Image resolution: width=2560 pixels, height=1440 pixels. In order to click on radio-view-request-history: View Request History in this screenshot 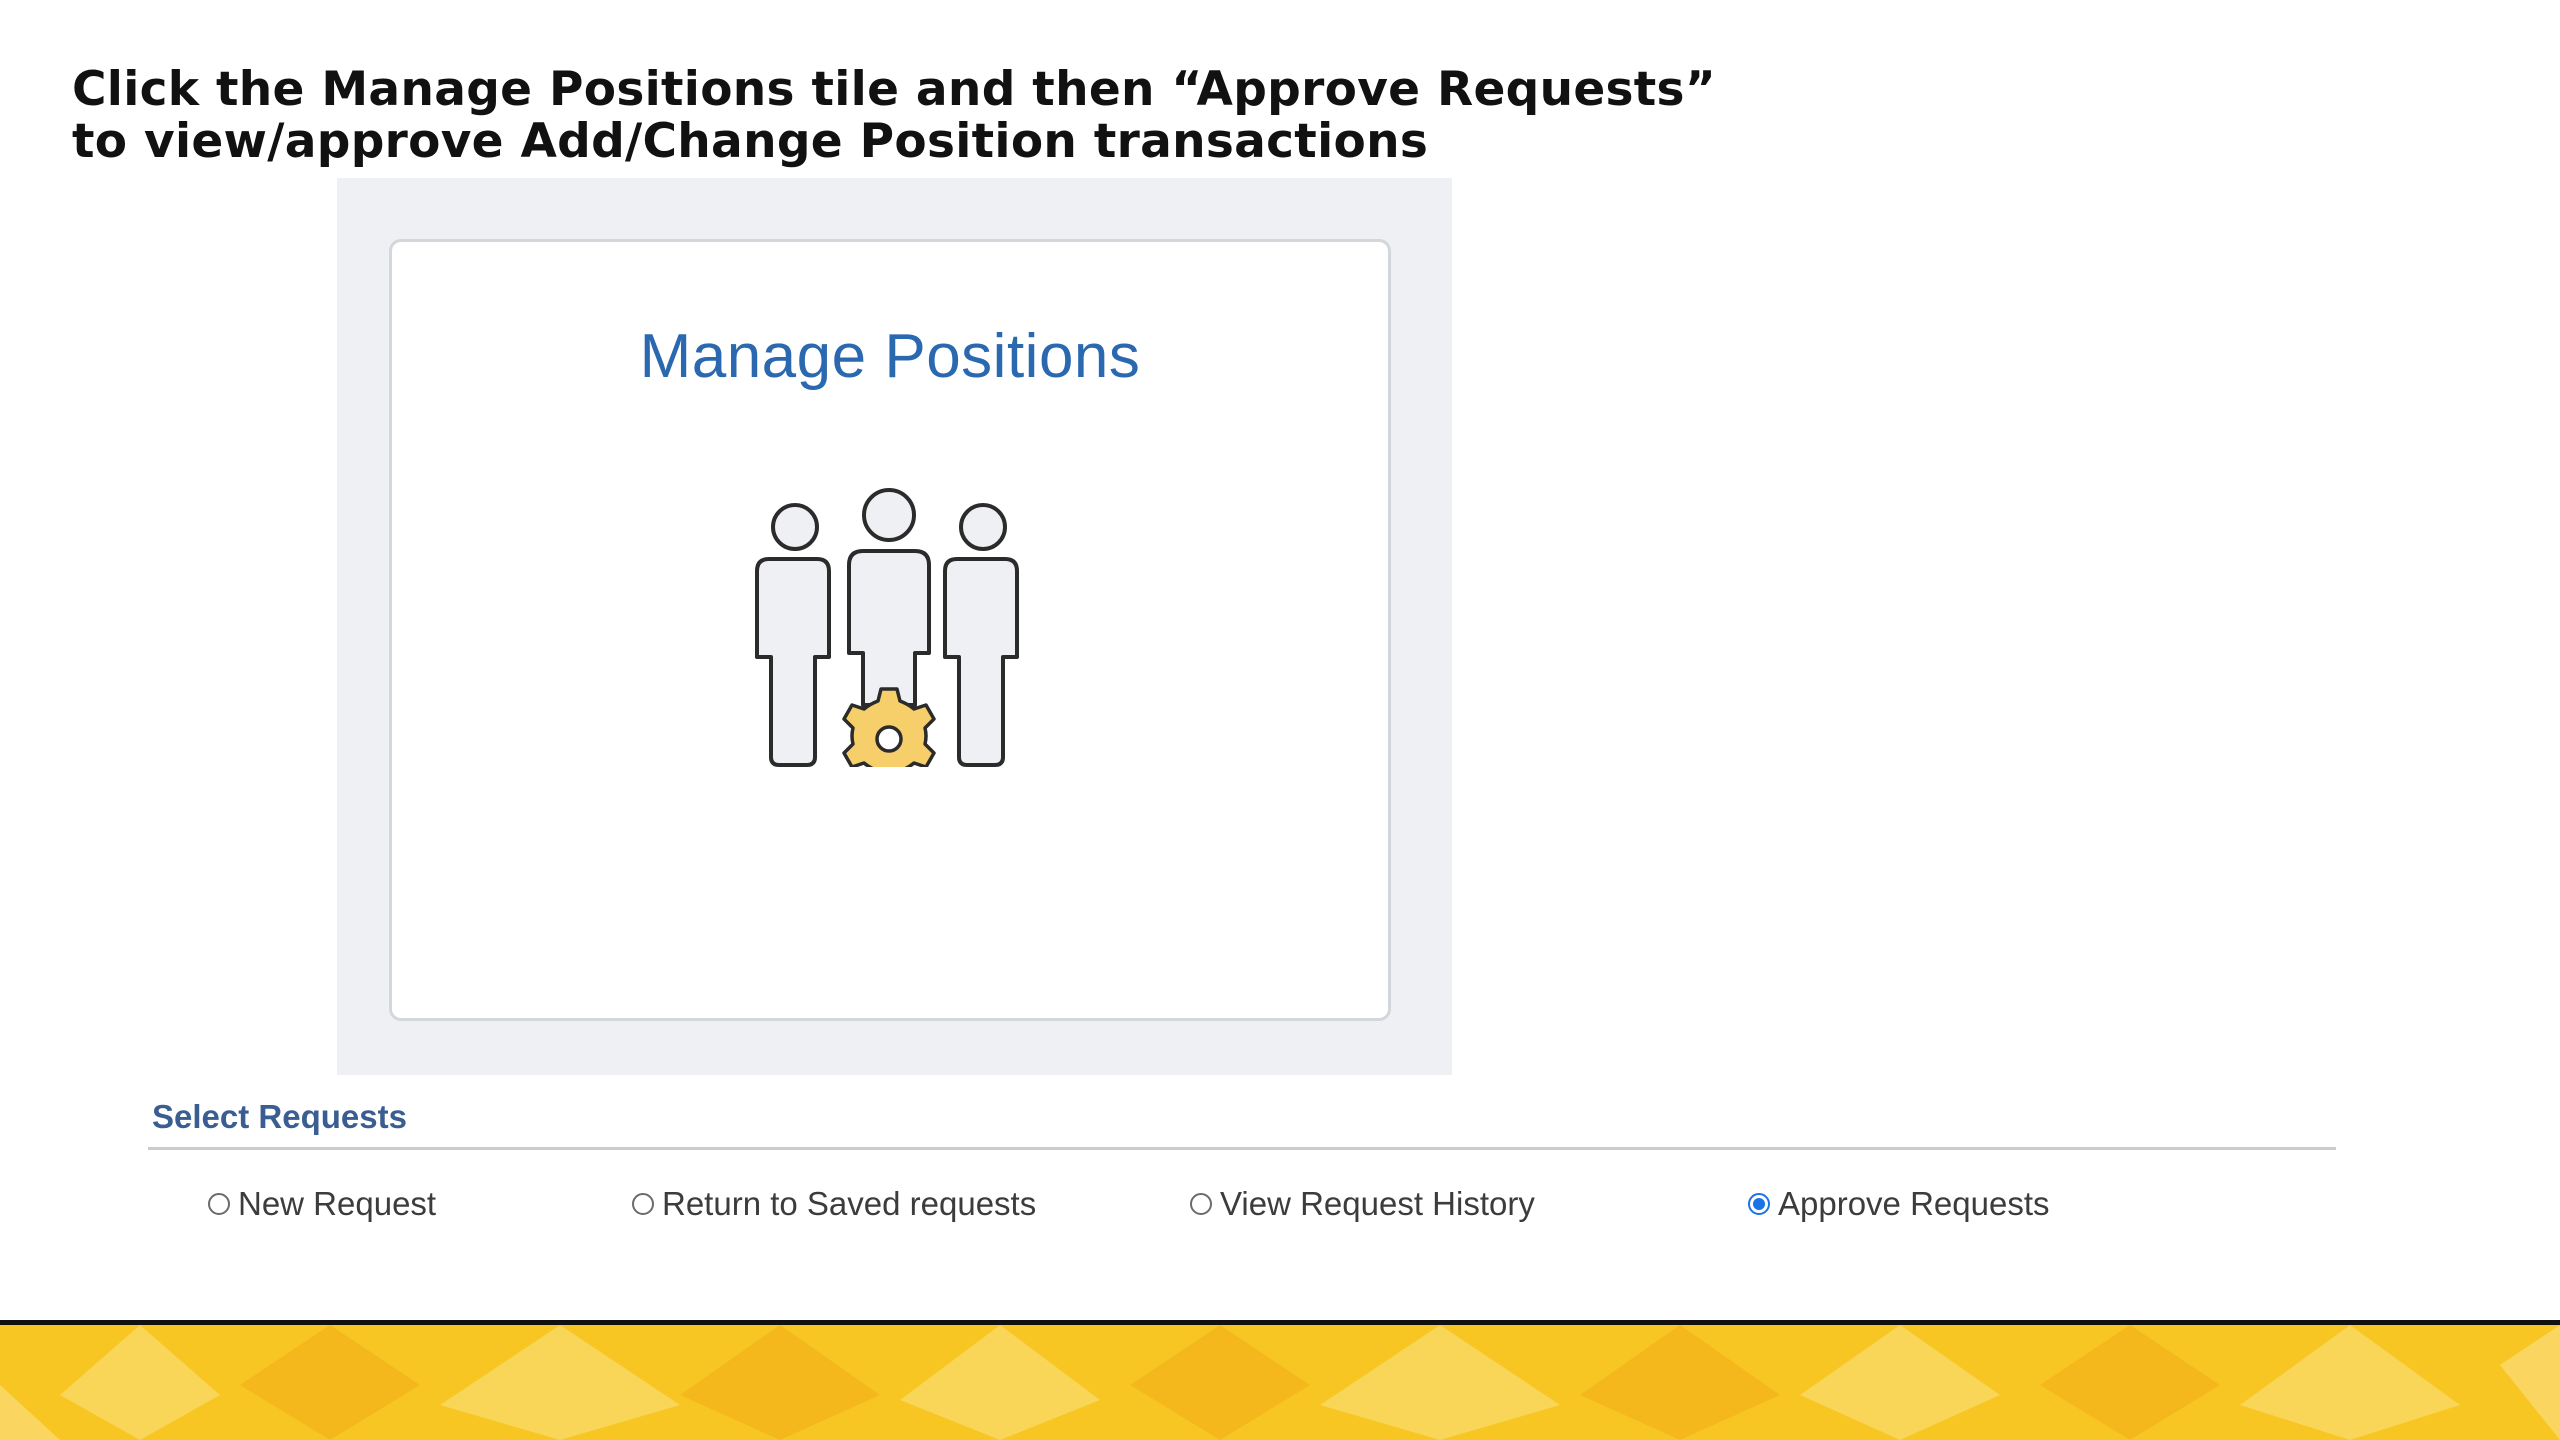, I will do `click(1362, 1204)`.